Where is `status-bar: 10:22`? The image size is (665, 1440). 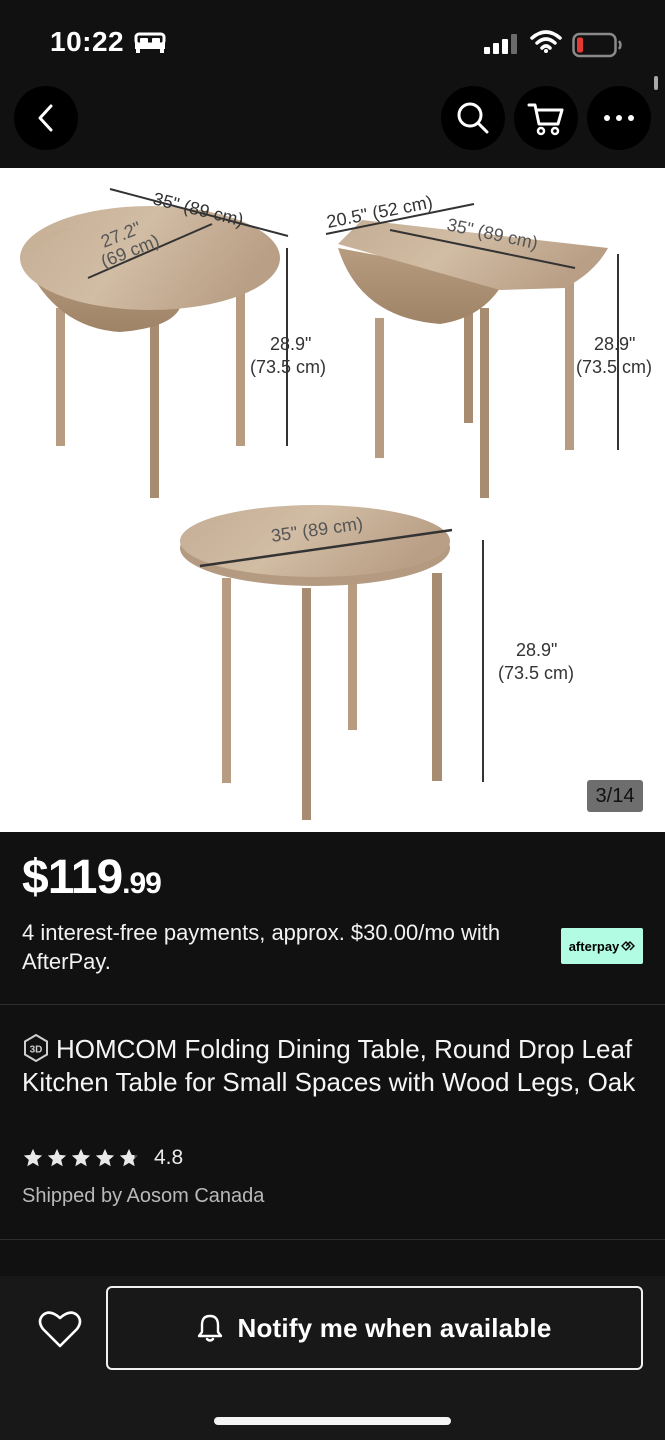
status-bar: 10:22 is located at coordinates (332, 45).